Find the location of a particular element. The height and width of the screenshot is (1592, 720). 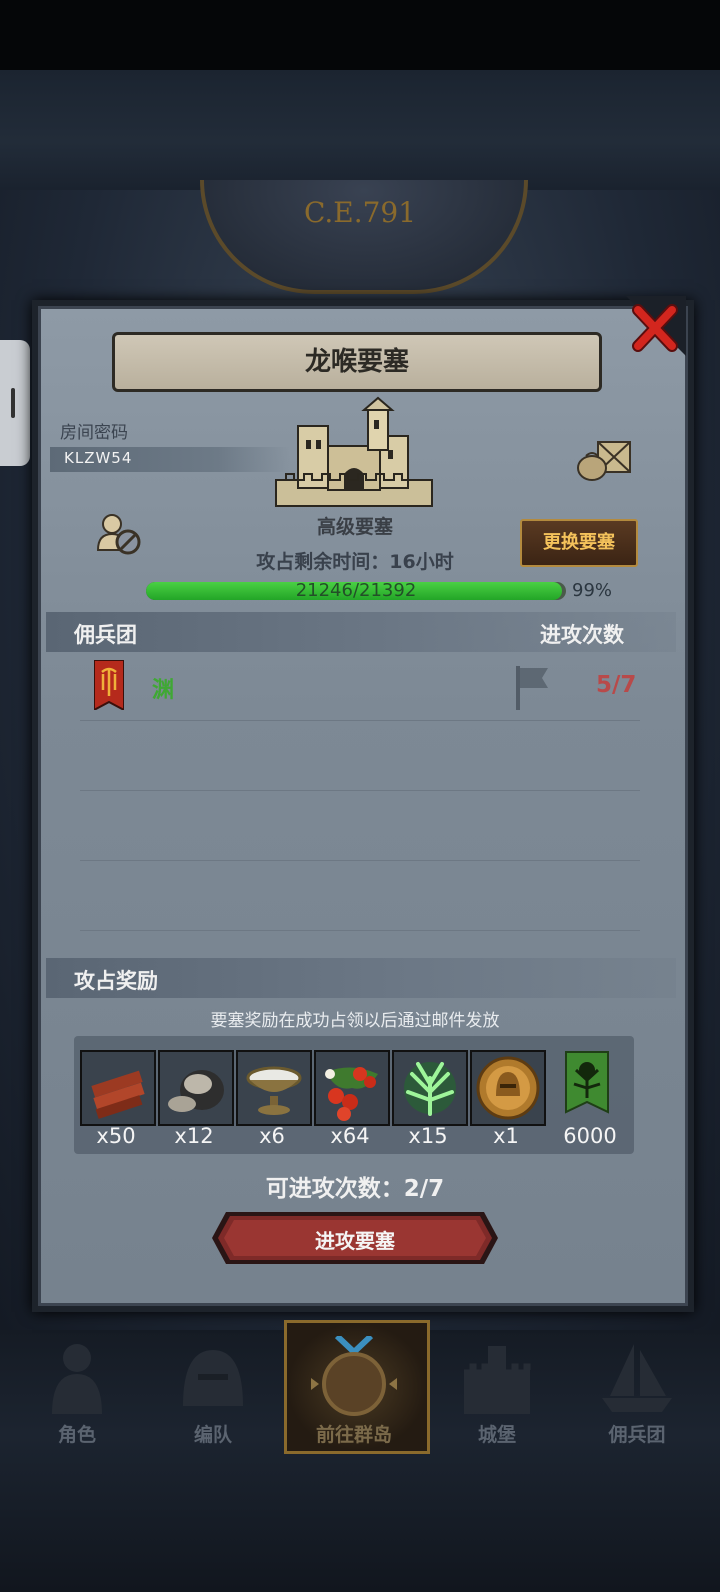

available-attacks: 可进攻次数：2/7 is located at coordinates (355, 1189).